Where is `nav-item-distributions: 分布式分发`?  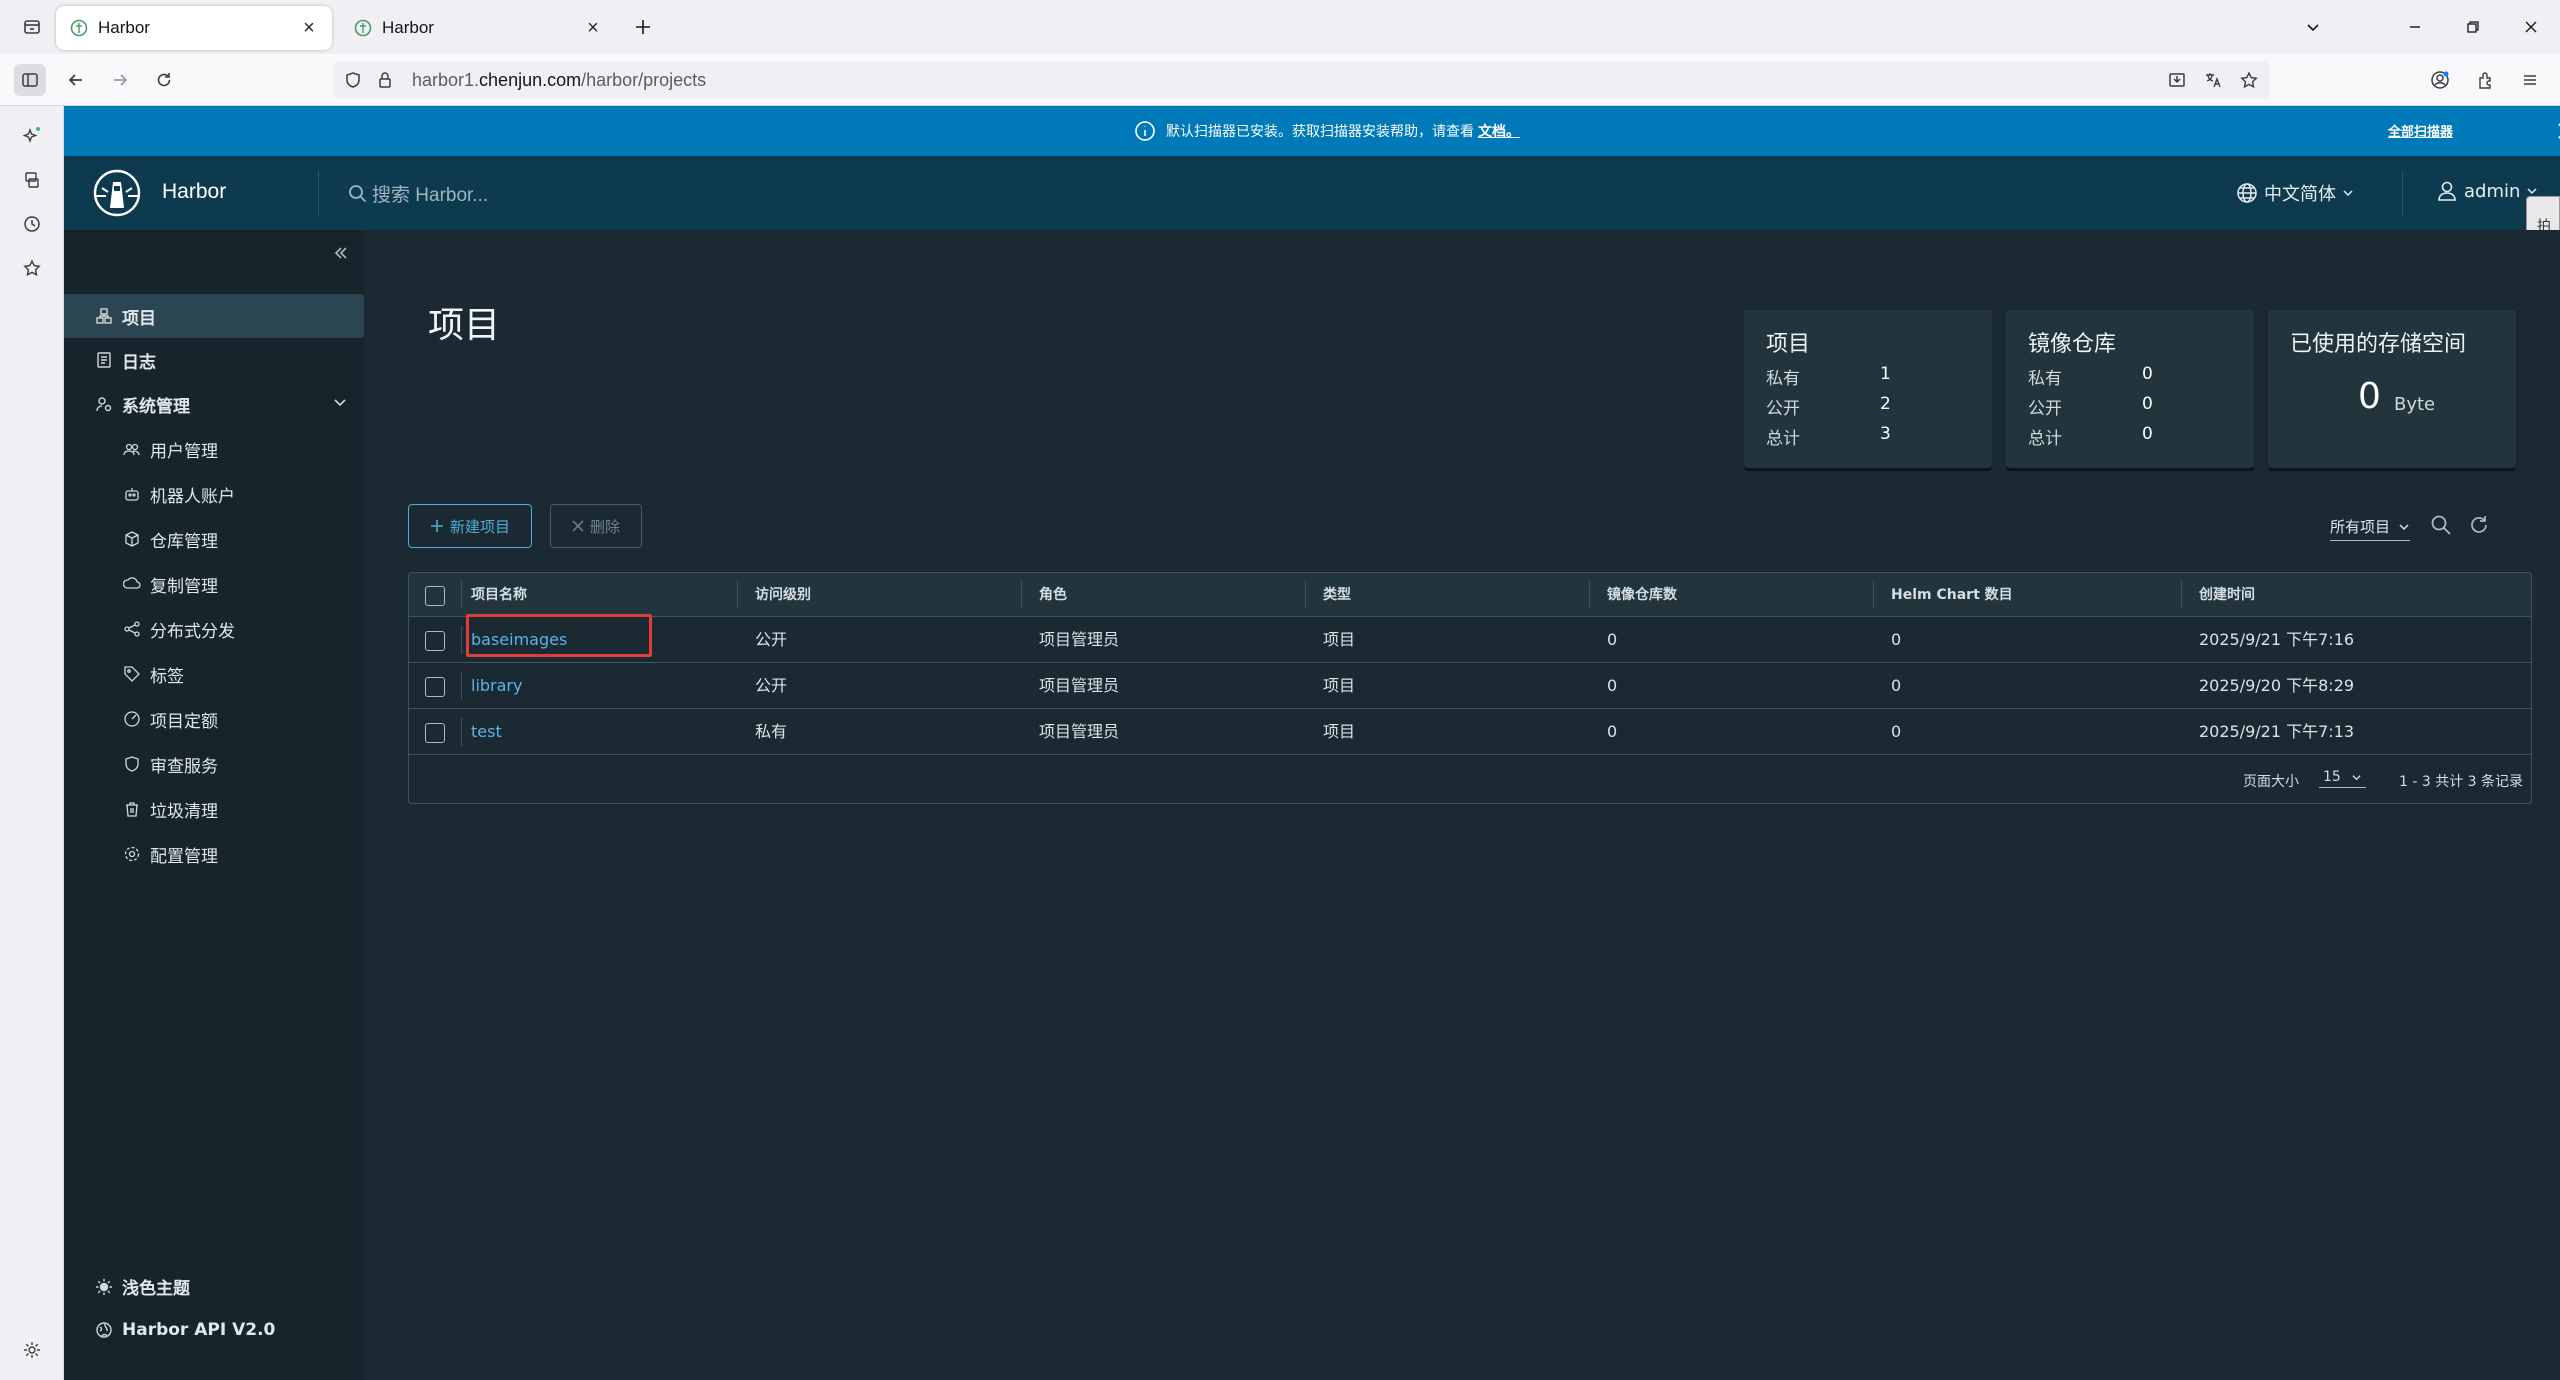 nav-item-distributions: 分布式分发 is located at coordinates (214, 629).